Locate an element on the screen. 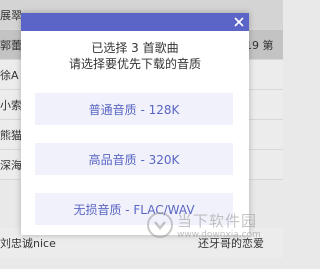  song-title: 展翠 is located at coordinates (11, 15).